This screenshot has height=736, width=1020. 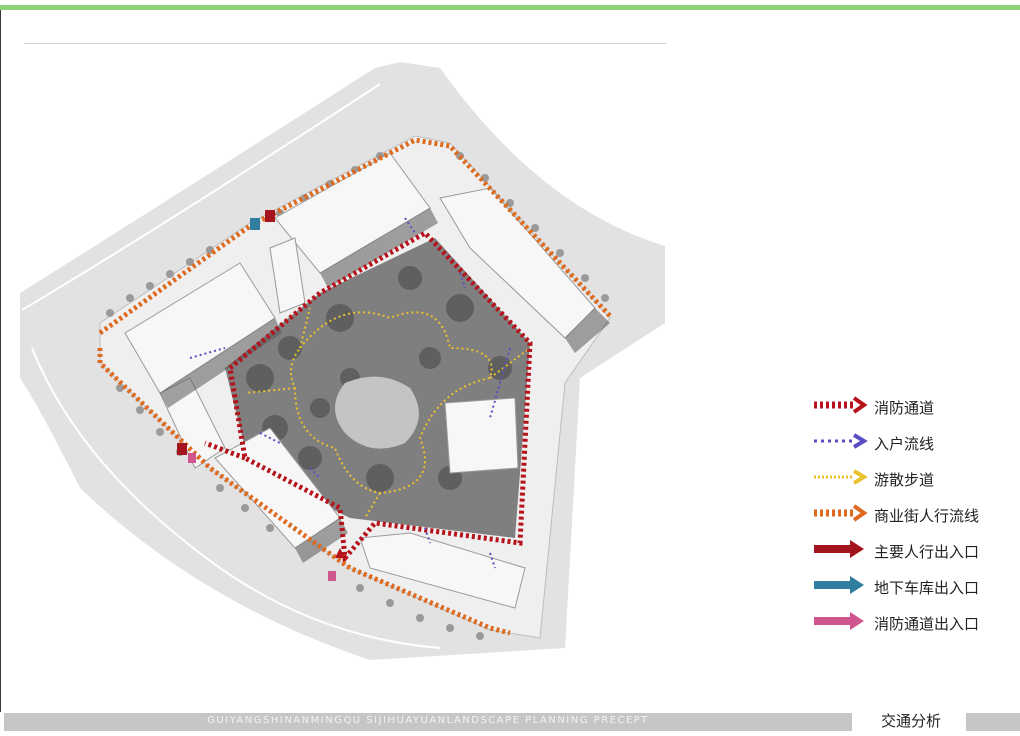 I want to click on legend-item-stroll-path: 游散步道, so click(x=912, y=485).